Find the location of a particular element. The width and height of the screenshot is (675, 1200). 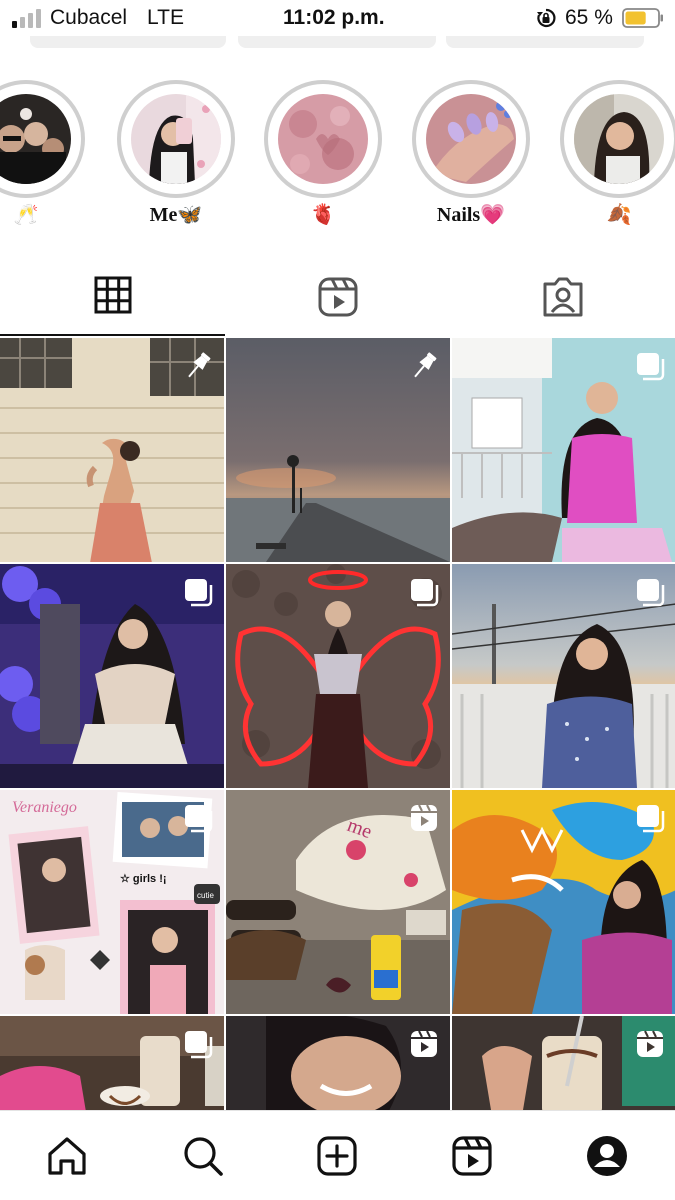

nav-reels-button is located at coordinates (472, 1156).